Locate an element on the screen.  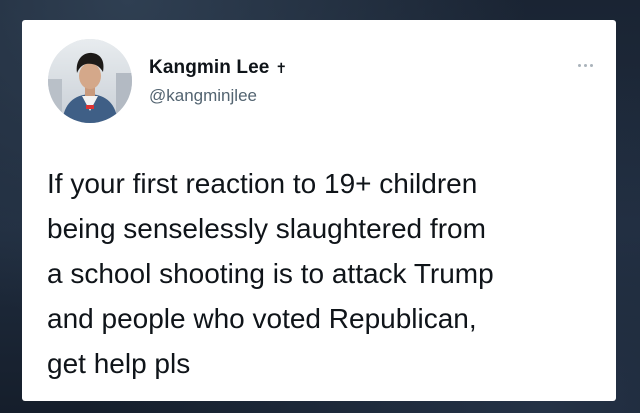
author-name-row: Kangmin Lee ✝ is located at coordinates (218, 68).